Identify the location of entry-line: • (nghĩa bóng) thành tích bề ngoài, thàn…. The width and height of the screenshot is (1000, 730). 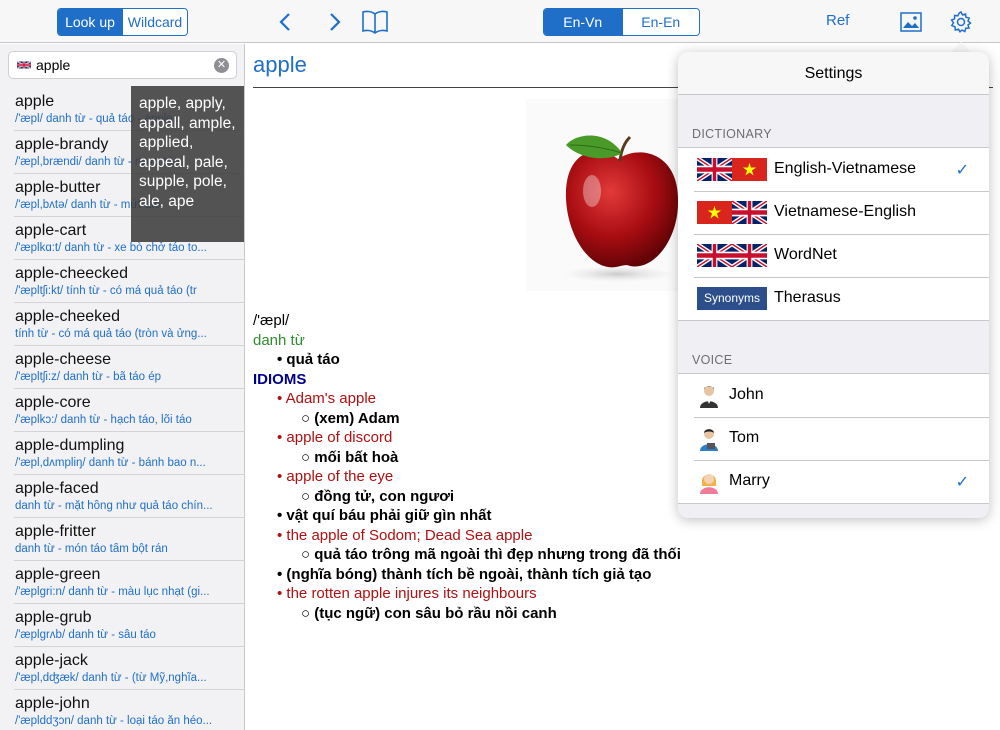
(464, 574).